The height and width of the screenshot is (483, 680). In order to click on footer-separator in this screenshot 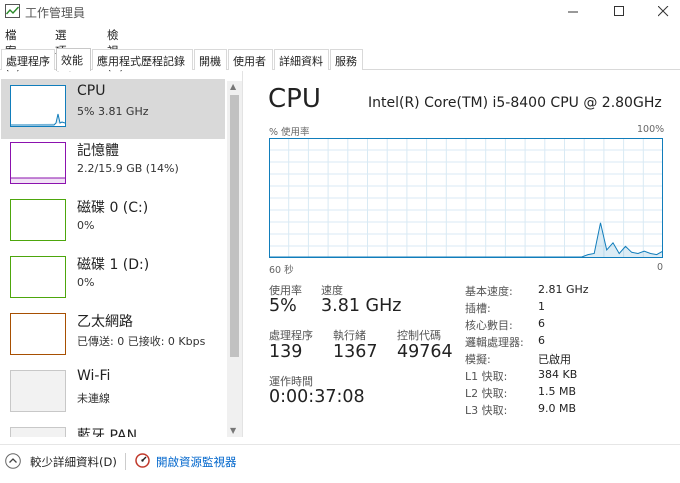, I will do `click(125, 461)`.